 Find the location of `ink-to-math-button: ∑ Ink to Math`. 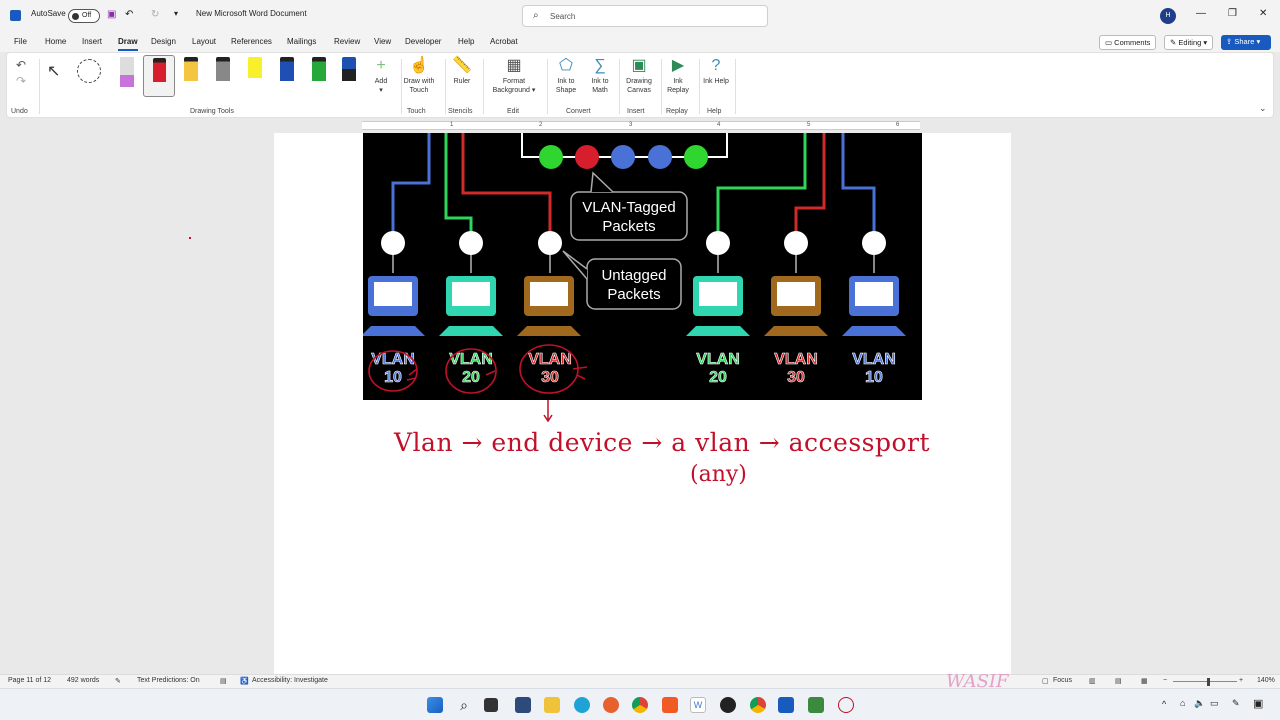

ink-to-math-button: ∑ Ink to Math is located at coordinates (600, 75).